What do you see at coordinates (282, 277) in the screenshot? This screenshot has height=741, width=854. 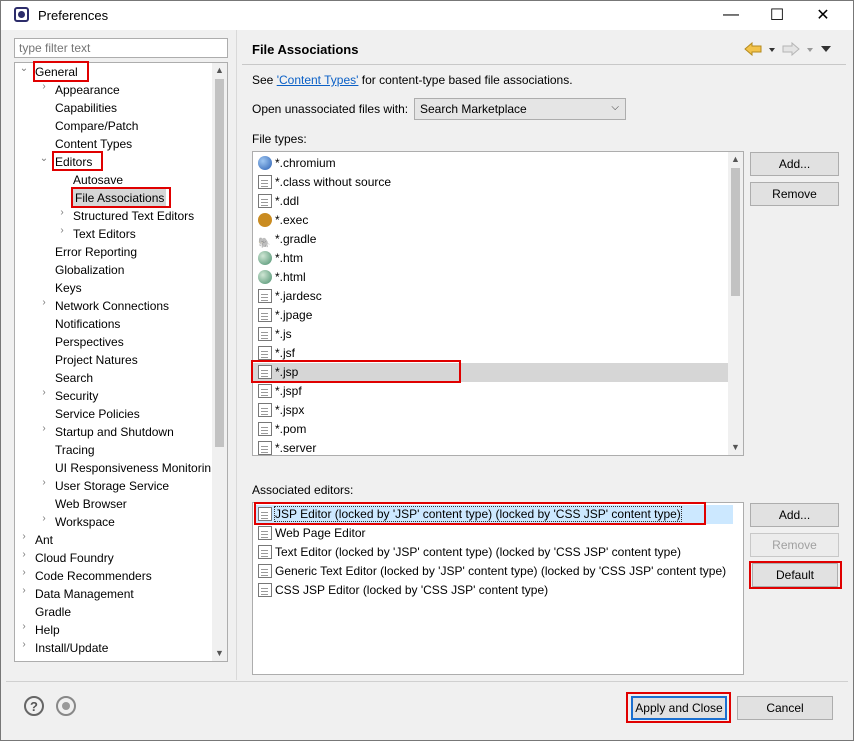 I see `file-type-item: *.html` at bounding box center [282, 277].